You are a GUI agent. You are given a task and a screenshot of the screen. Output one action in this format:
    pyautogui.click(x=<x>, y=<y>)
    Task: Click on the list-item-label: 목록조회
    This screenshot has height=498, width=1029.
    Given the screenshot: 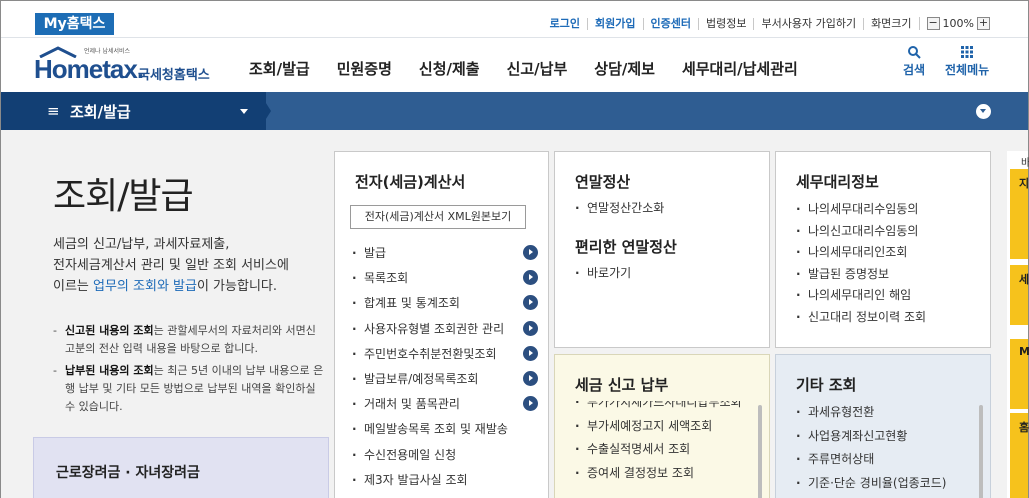 What is the action you would take?
    pyautogui.click(x=386, y=278)
    